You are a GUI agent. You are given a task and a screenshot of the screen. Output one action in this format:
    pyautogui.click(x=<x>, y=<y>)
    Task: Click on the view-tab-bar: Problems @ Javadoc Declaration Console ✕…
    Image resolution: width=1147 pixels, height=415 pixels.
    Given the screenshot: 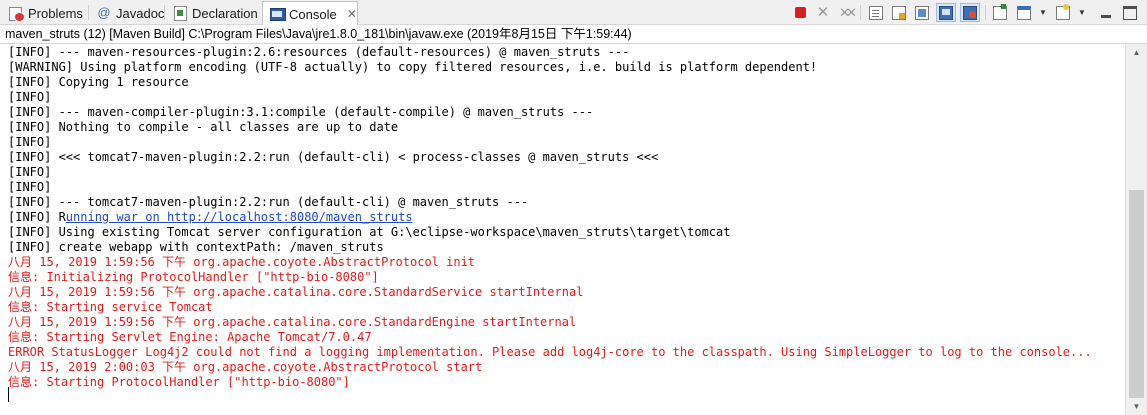 What is the action you would take?
    pyautogui.click(x=573, y=13)
    